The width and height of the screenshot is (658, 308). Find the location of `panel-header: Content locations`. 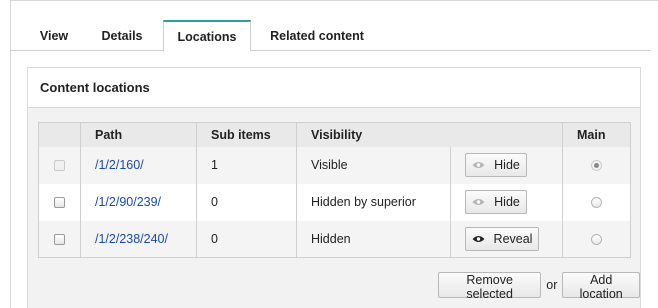

panel-header: Content locations is located at coordinates (334, 88).